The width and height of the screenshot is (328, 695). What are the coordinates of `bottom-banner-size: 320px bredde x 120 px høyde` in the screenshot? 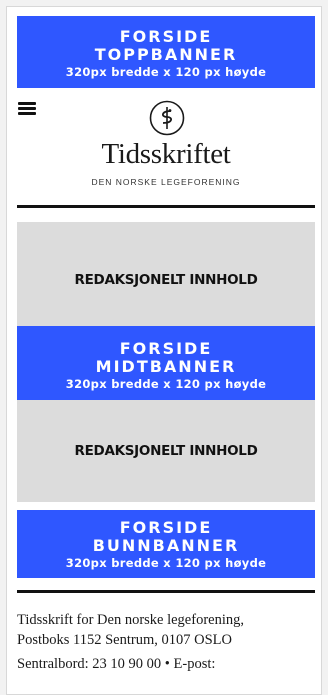 It's located at (166, 562).